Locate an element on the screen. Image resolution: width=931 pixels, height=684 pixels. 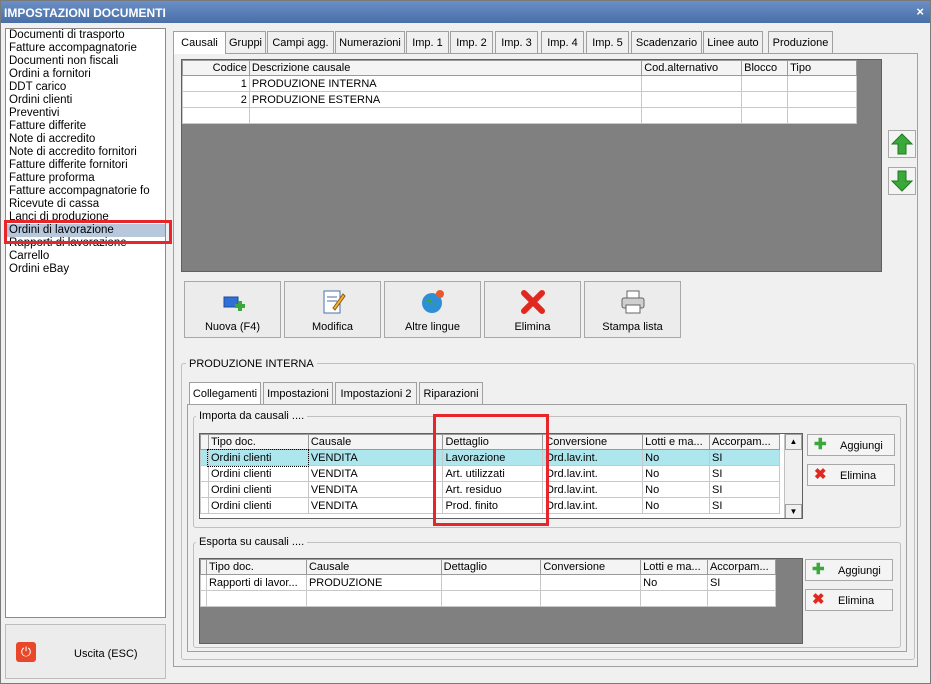
sidebar-item: Preventivi is located at coordinates (85, 113).